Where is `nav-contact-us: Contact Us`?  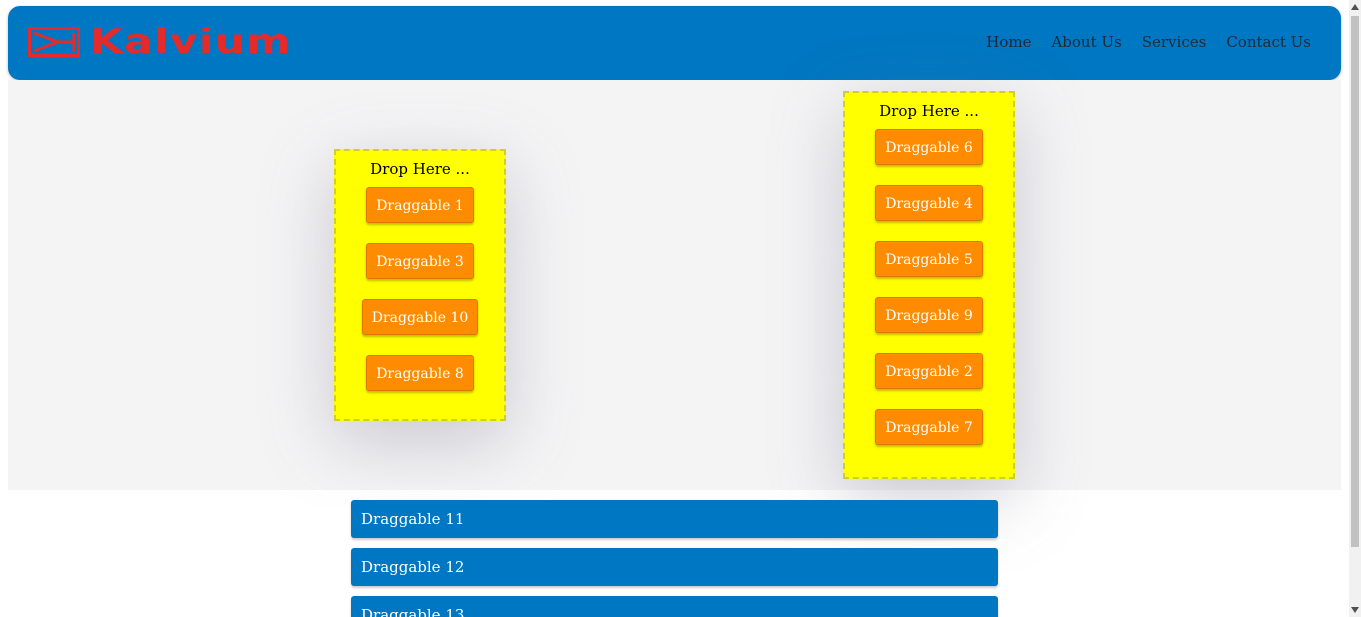
nav-contact-us: Contact Us is located at coordinates (1268, 42).